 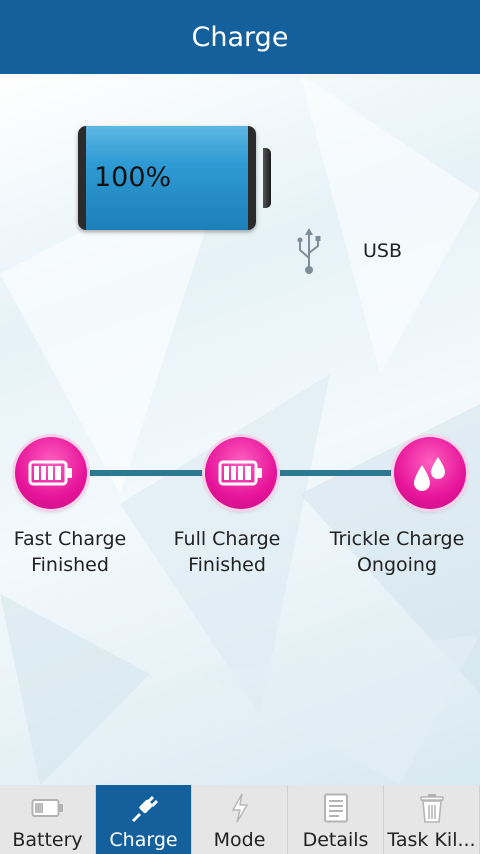 What do you see at coordinates (335, 808) in the screenshot?
I see `document-icon` at bounding box center [335, 808].